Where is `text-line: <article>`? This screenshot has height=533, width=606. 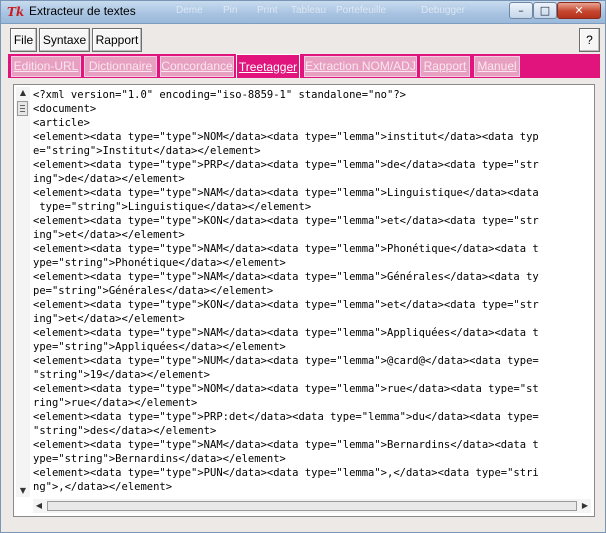
text-line: <article> is located at coordinates (61, 123).